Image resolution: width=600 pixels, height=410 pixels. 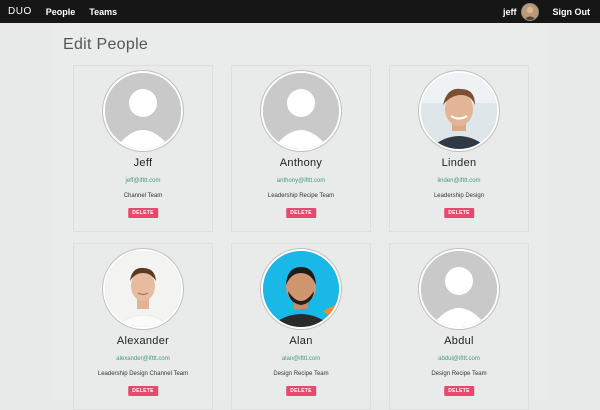 I want to click on current-user-name: jeff, so click(x=510, y=12).